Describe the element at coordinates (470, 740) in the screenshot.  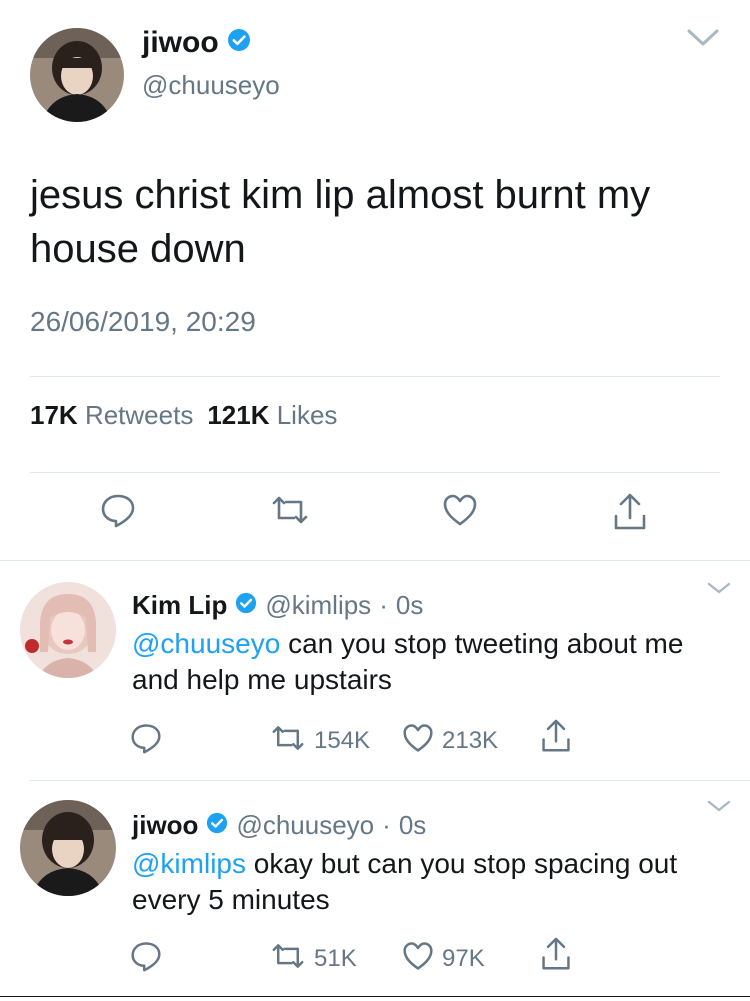
I see `like-count: 213K` at that location.